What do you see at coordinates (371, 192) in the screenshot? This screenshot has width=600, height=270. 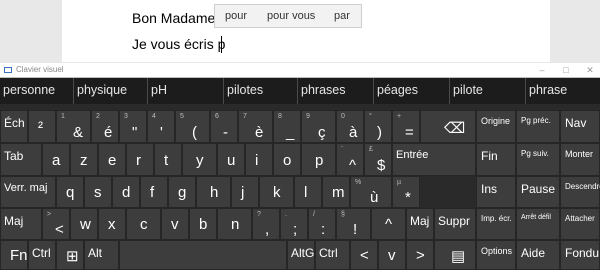 I see `key-row3-12: ù%` at bounding box center [371, 192].